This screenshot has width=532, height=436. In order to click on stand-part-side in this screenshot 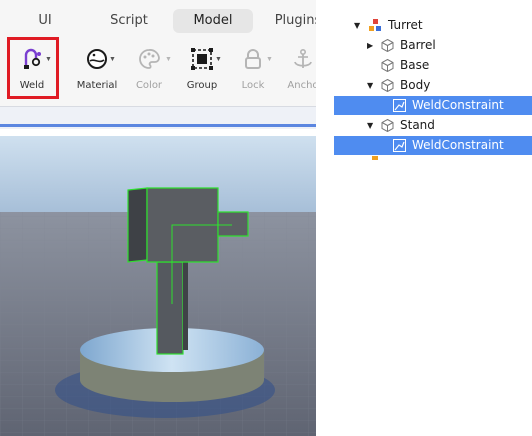, I will do `click(185, 306)`.